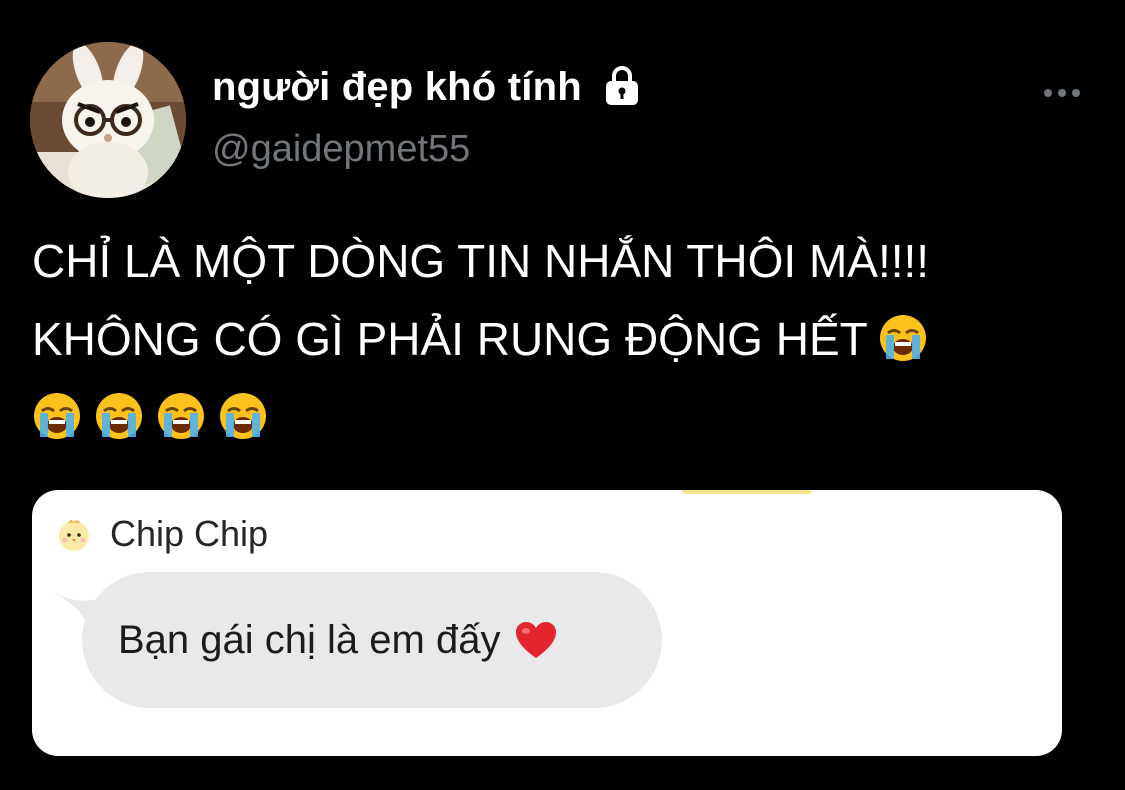 Image resolution: width=1125 pixels, height=790 pixels. What do you see at coordinates (450, 339) in the screenshot?
I see `tweet-line-2-text: KHÔNG CÓ GÌ PHẢI RUNG ĐỘNG HẾT` at bounding box center [450, 339].